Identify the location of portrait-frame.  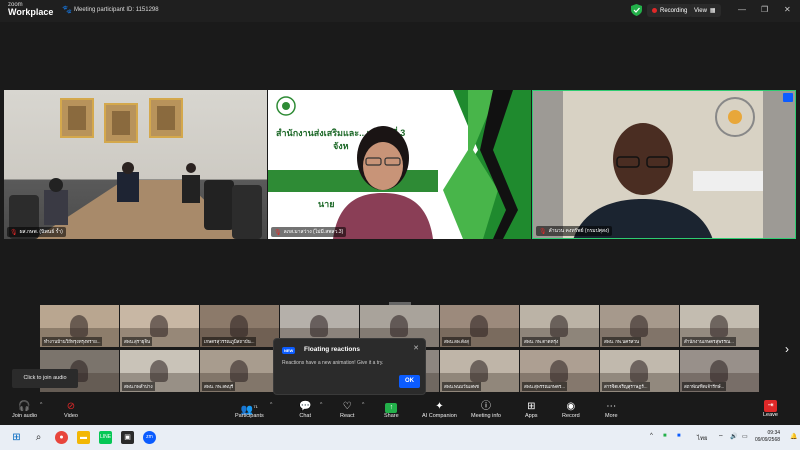
(166, 118).